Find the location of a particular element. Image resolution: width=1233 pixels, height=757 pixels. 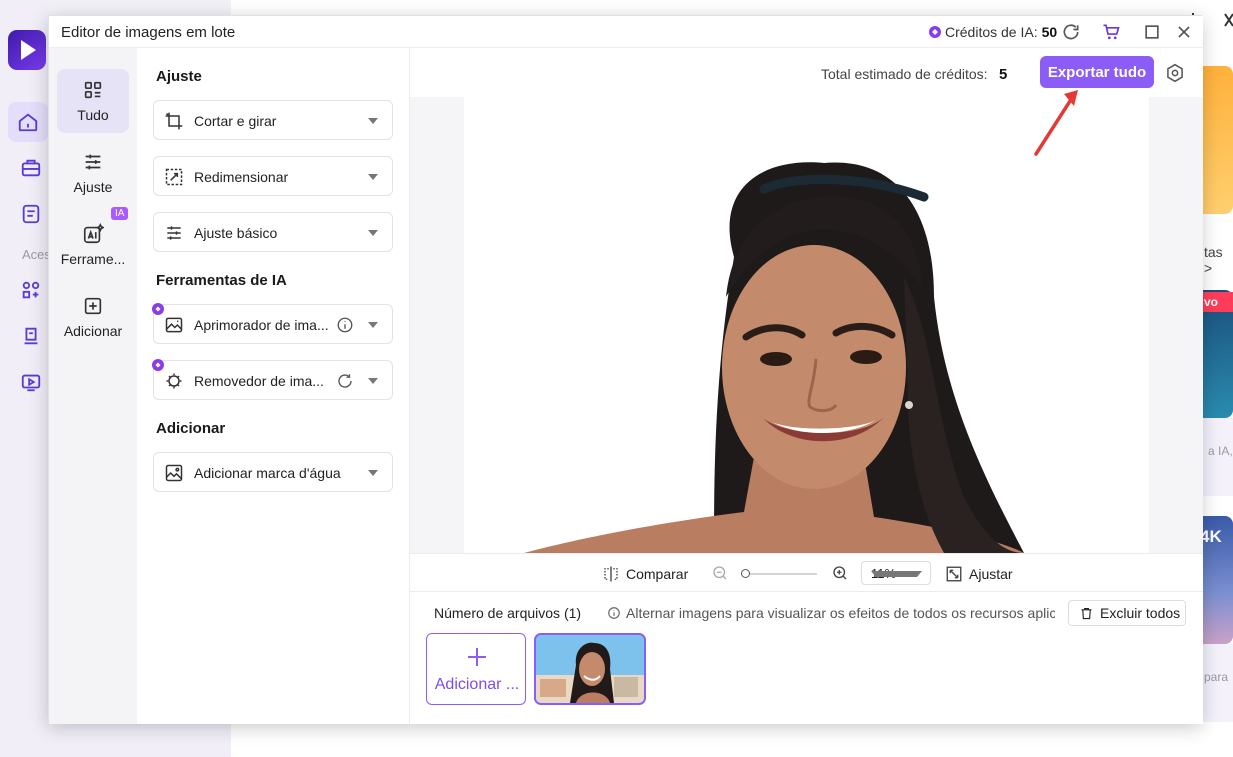

thumbnail-illustration is located at coordinates (590, 669).